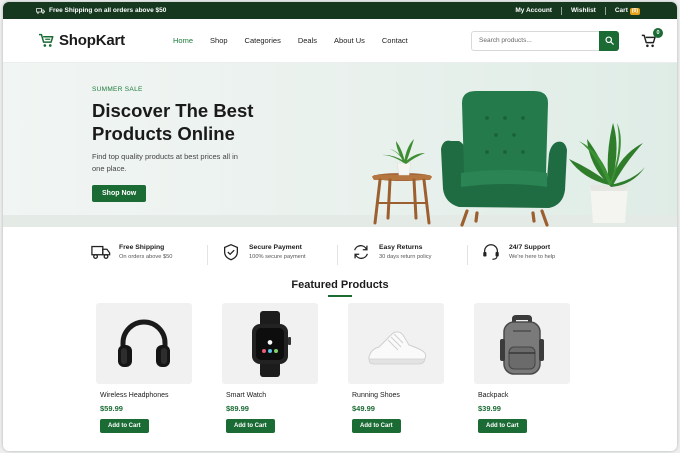 The width and height of the screenshot is (680, 453). Describe the element at coordinates (363, 408) in the screenshot. I see `product-price: $49.99` at that location.